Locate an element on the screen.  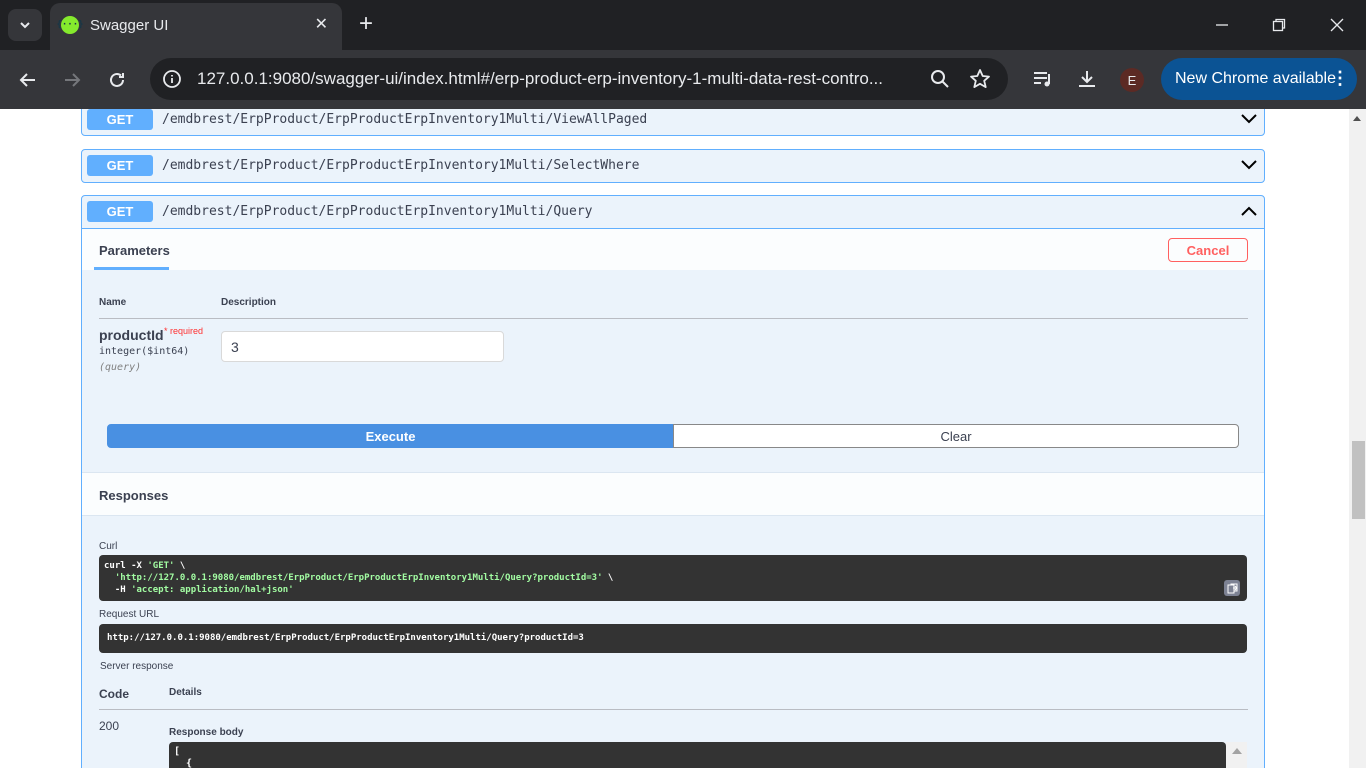
new-chrome-available-button: New Chrome available ⋮ is located at coordinates (1259, 79).